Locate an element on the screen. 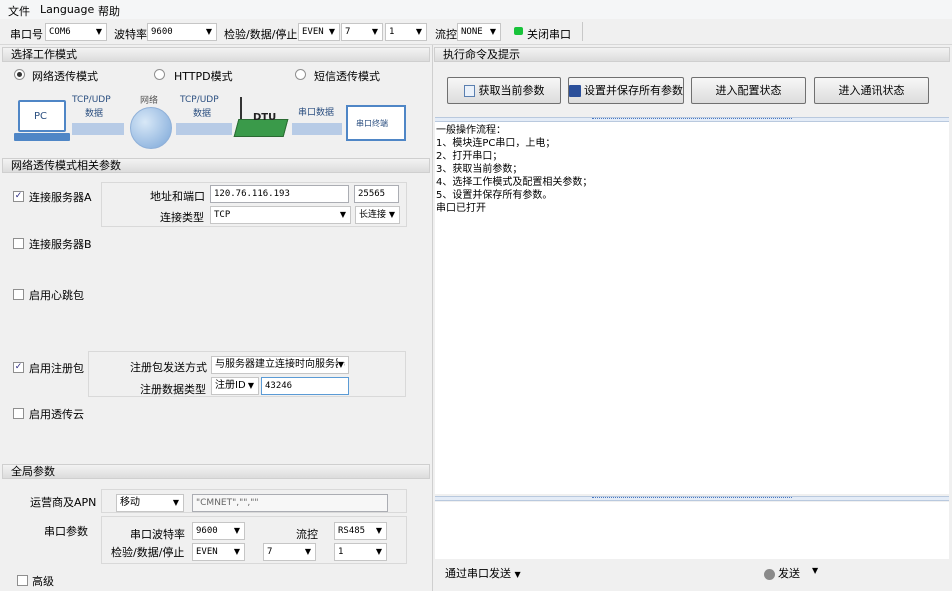  baud-value: 9600 is located at coordinates (162, 32).